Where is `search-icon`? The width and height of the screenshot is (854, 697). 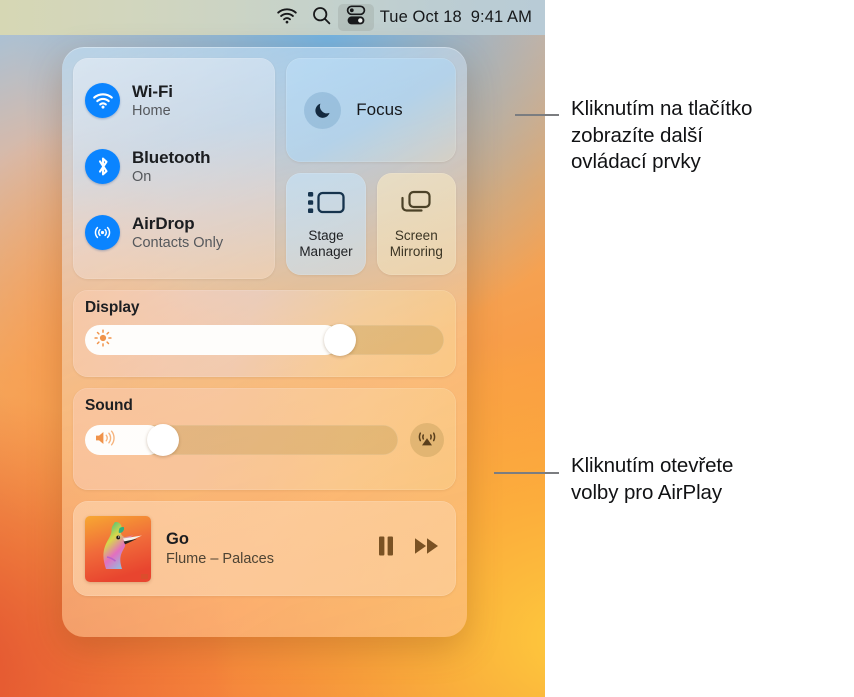
search-icon is located at coordinates (321, 18).